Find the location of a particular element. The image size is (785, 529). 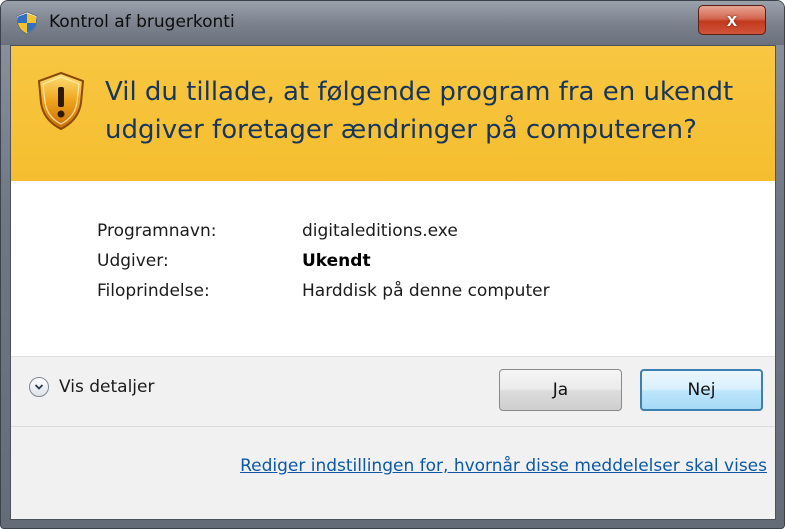

uac-shield-icon is located at coordinates (27, 23).